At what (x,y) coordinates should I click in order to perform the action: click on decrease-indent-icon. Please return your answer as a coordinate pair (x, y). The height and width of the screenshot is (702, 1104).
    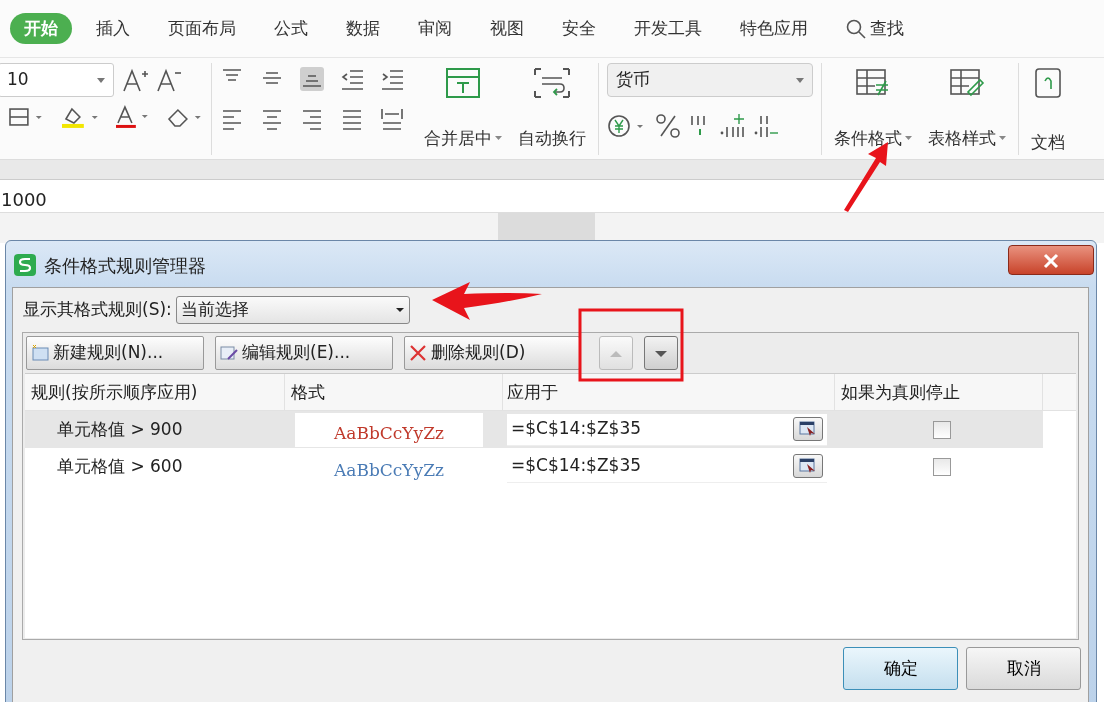
    Looking at the image, I should click on (352, 79).